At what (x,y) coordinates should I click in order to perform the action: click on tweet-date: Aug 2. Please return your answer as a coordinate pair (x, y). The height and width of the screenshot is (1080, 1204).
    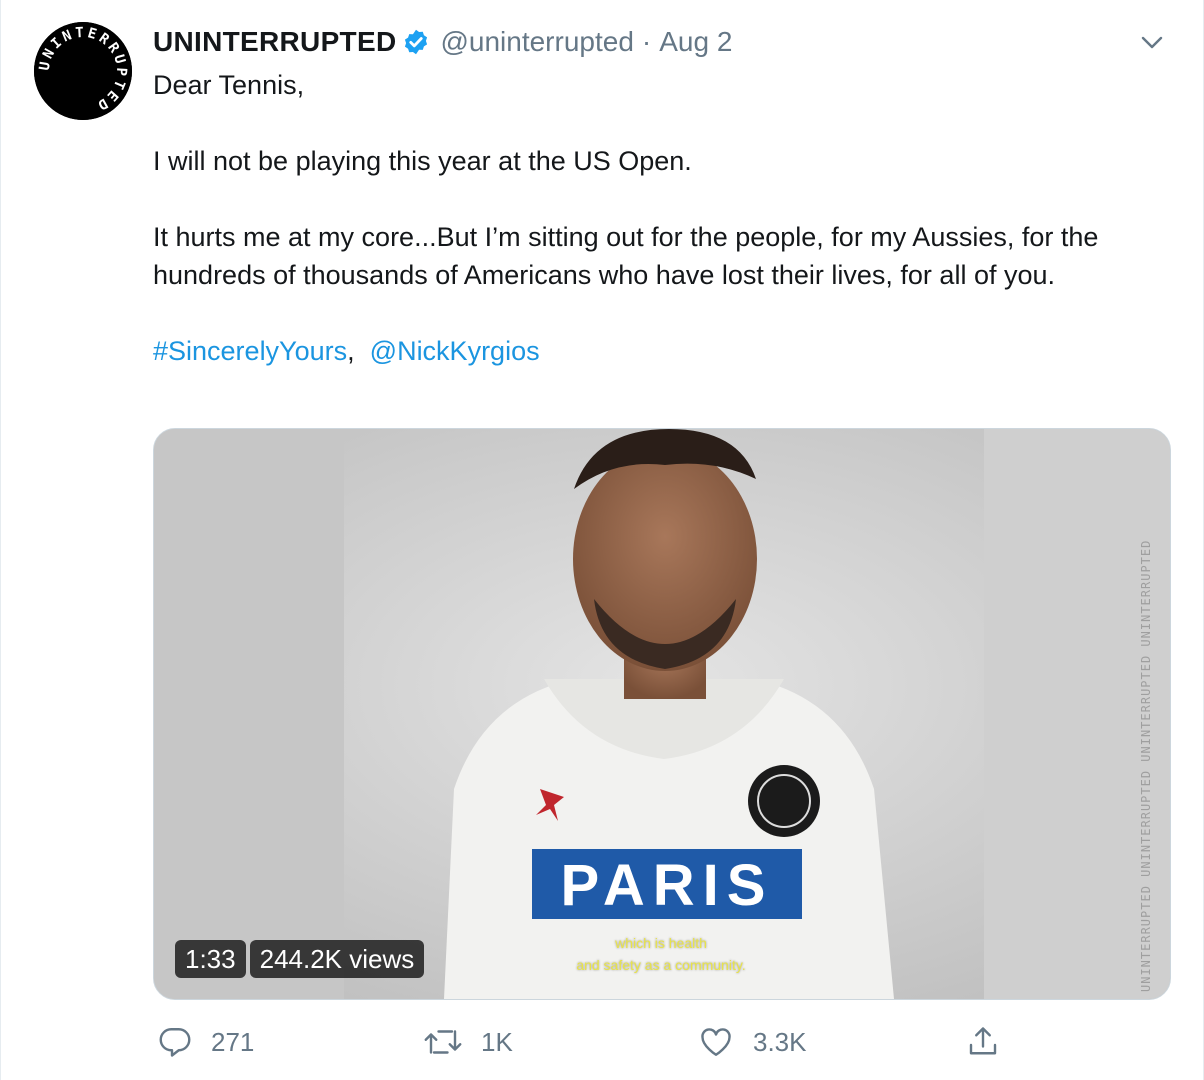
    Looking at the image, I should click on (695, 42).